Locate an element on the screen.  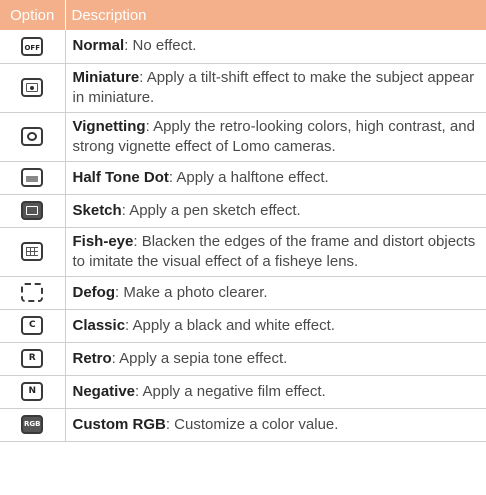
table-row: Sketch: Apply a pen sketch effect. is located at coordinates (243, 211).